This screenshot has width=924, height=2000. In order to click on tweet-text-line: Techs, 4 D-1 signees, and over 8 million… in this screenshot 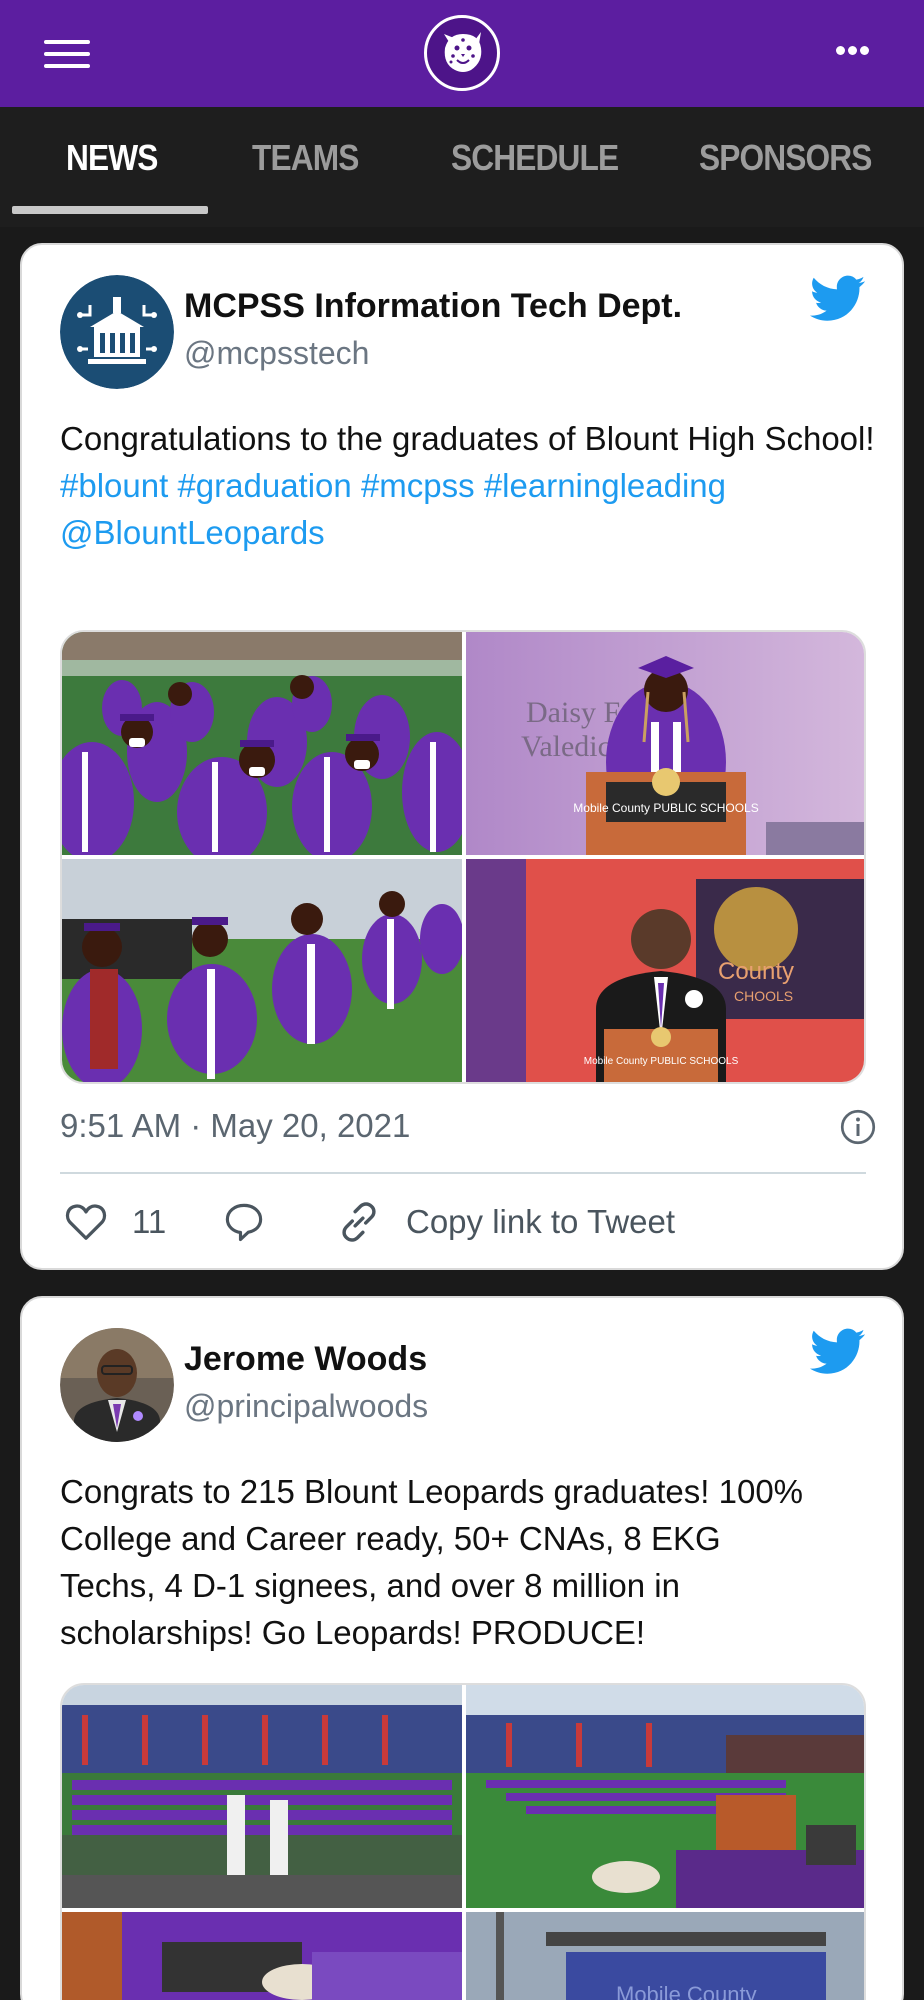, I will do `click(370, 1585)`.